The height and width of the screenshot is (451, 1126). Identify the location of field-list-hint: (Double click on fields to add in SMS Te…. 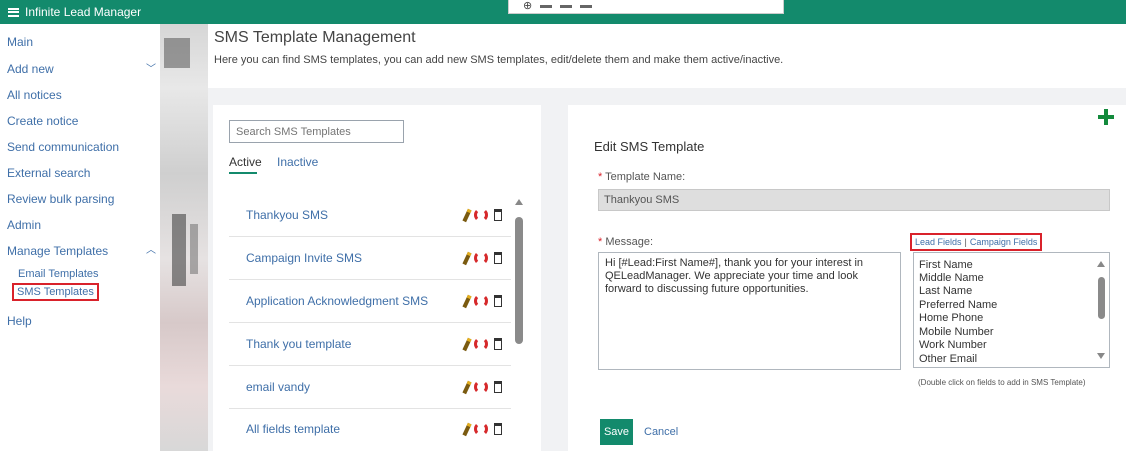
(1002, 382).